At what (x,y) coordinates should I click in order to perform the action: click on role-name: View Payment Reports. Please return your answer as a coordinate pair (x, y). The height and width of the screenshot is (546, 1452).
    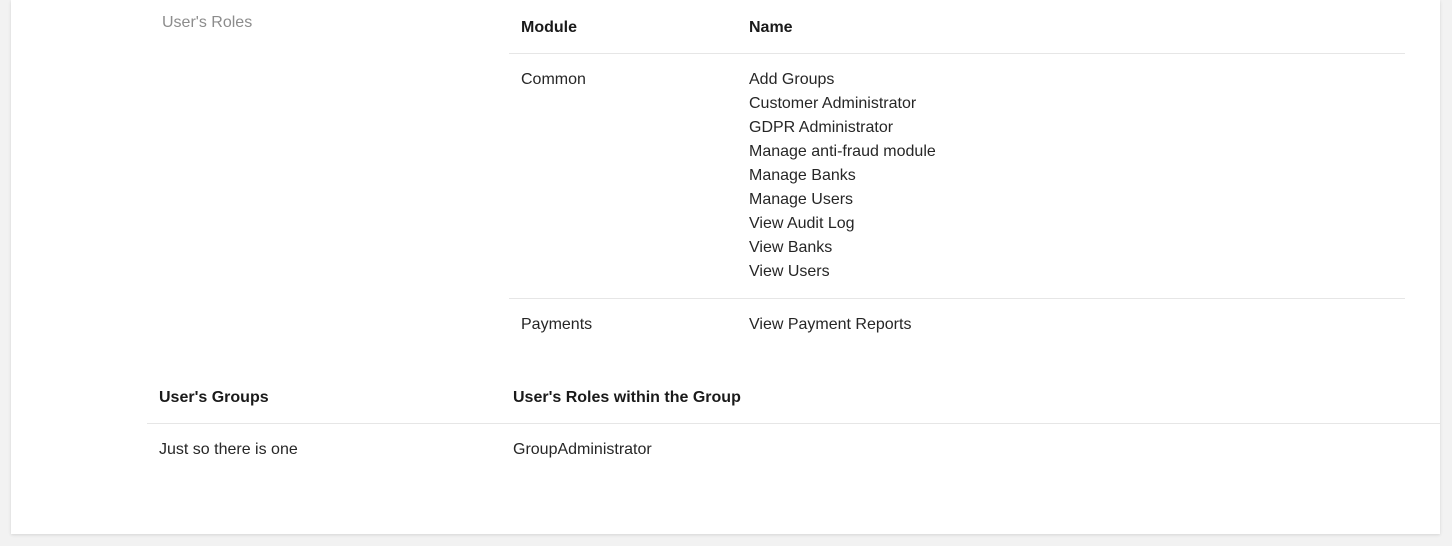
    Looking at the image, I should click on (830, 324).